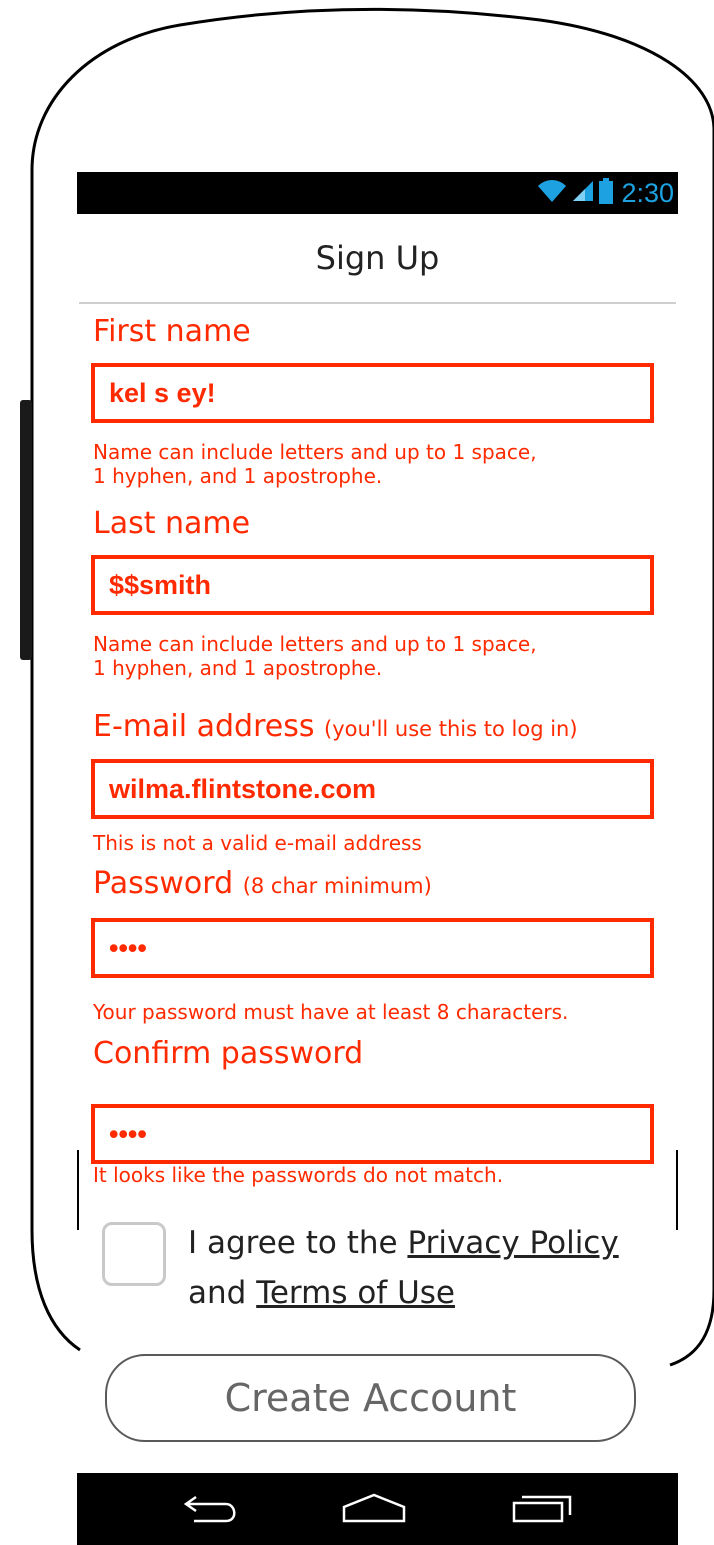  I want to click on agree-checkbox, so click(134, 1254).